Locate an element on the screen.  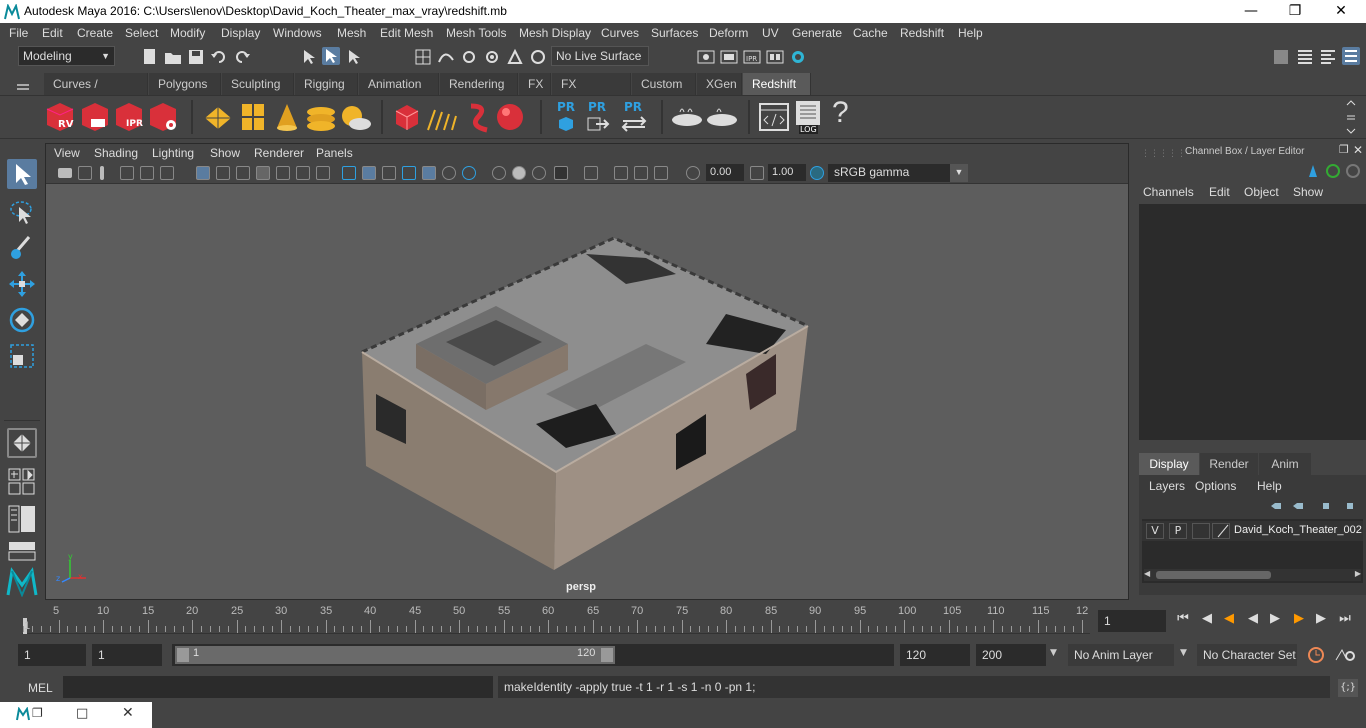
auto-key-icon is located at coordinates (1316, 655).